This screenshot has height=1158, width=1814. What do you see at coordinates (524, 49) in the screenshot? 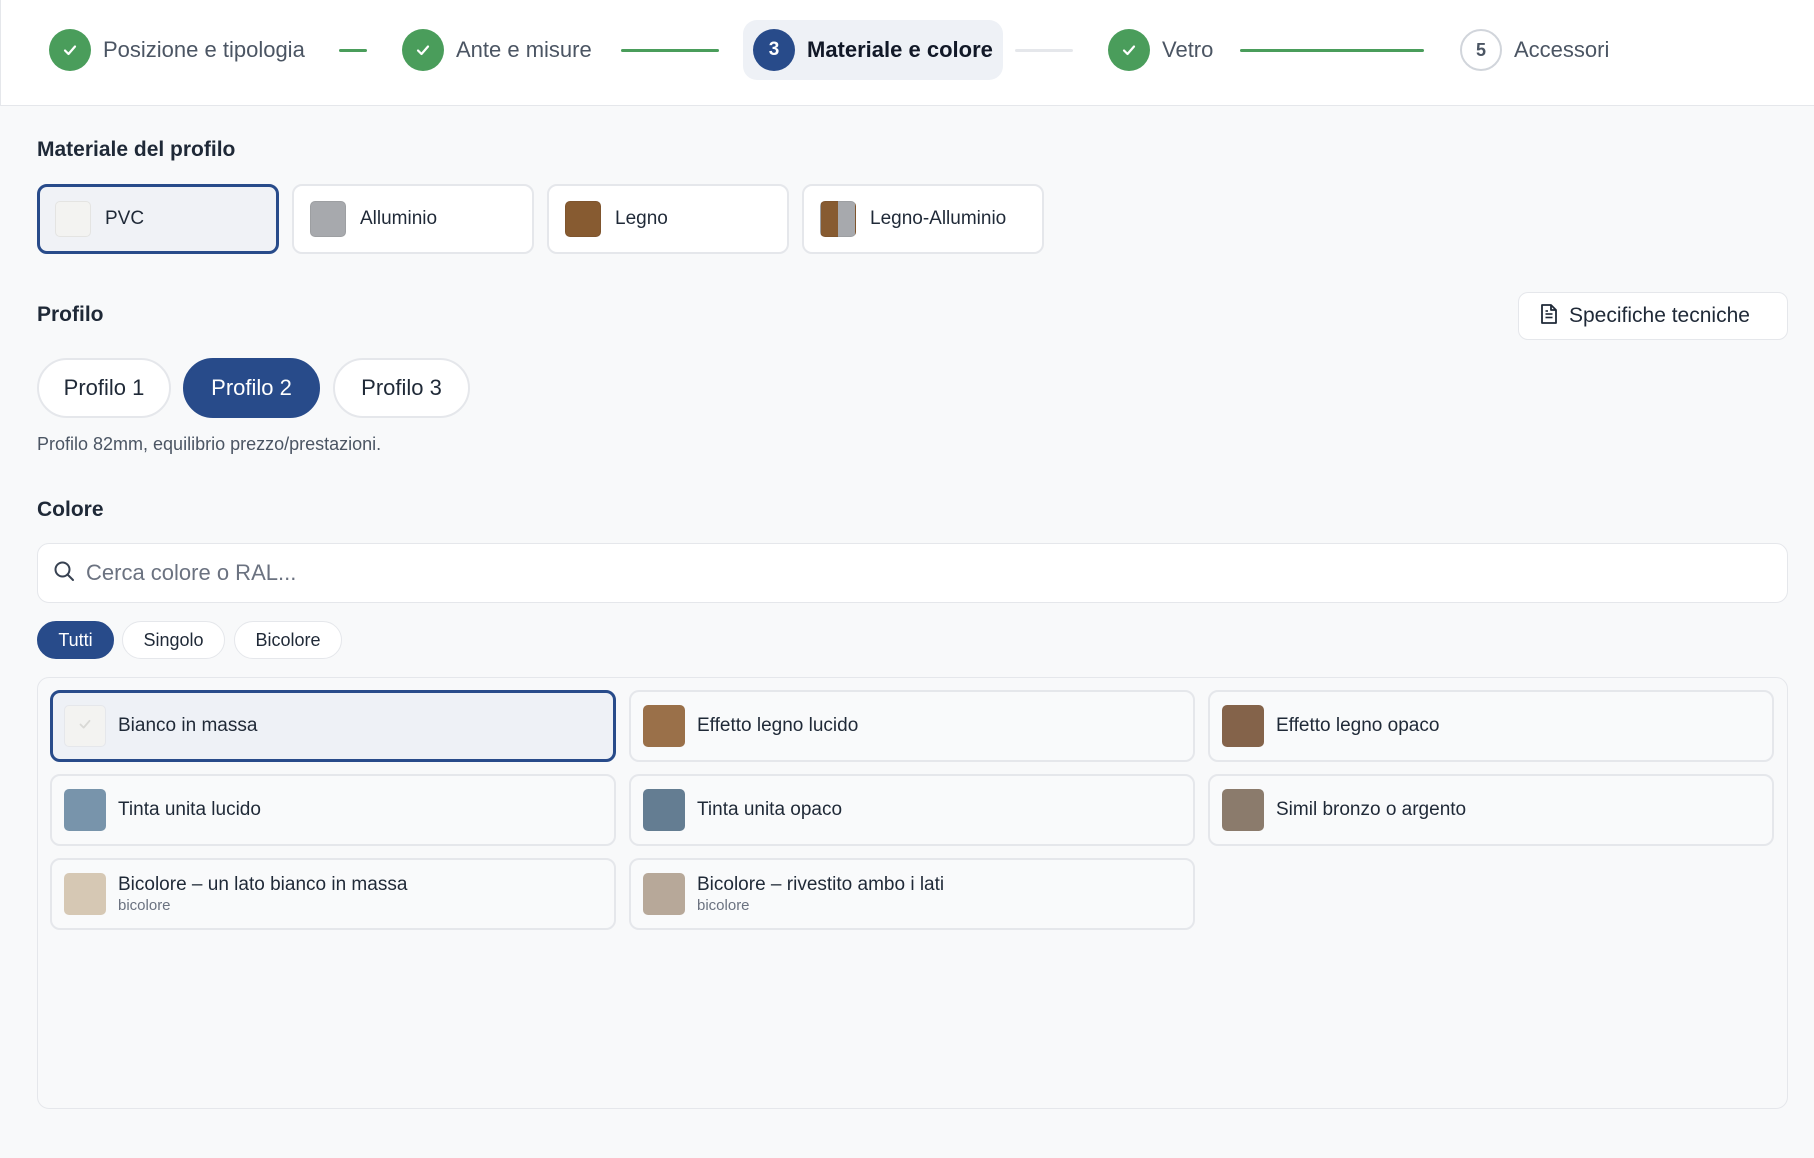
I see `step-label: Ante e misure` at bounding box center [524, 49].